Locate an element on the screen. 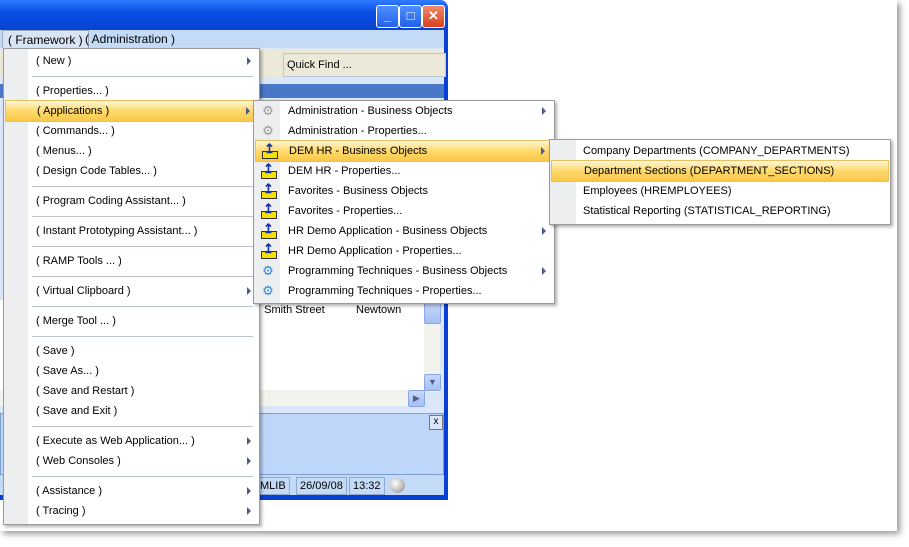 This screenshot has height=547, width=909. menu-item-employees-hremployees: Employees (HREMPLOYEES) is located at coordinates (720, 191).